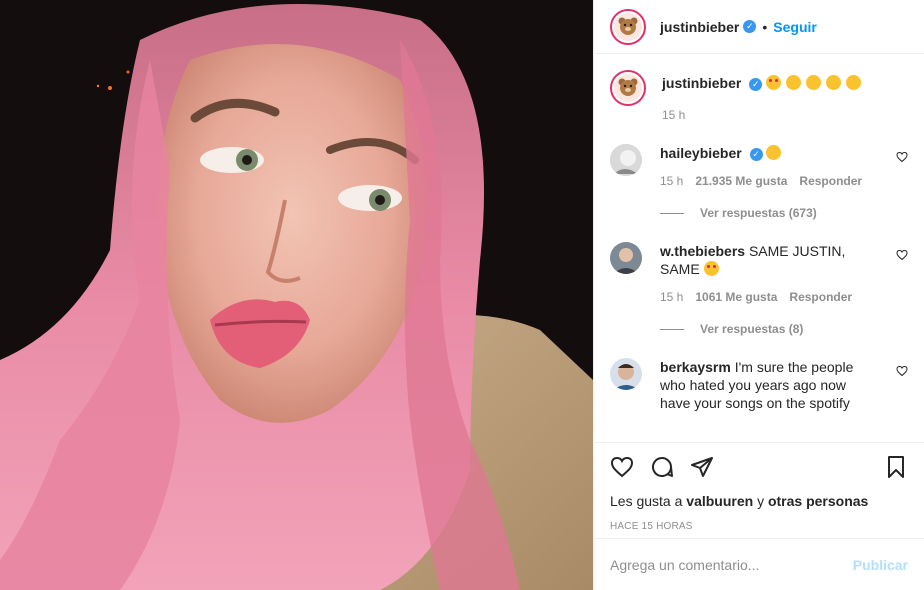 The height and width of the screenshot is (590, 924). I want to click on caption-time: 15 h, so click(673, 115).